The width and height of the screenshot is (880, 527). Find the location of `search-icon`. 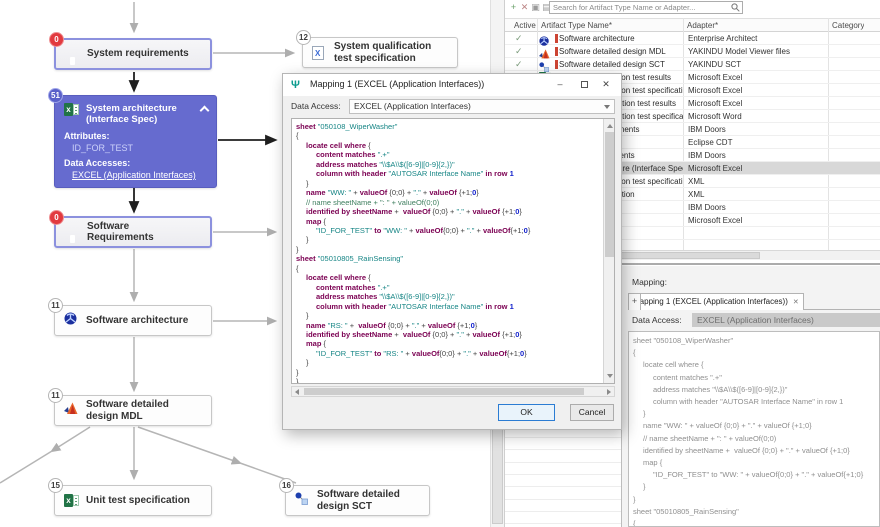

search-icon is located at coordinates (735, 7).